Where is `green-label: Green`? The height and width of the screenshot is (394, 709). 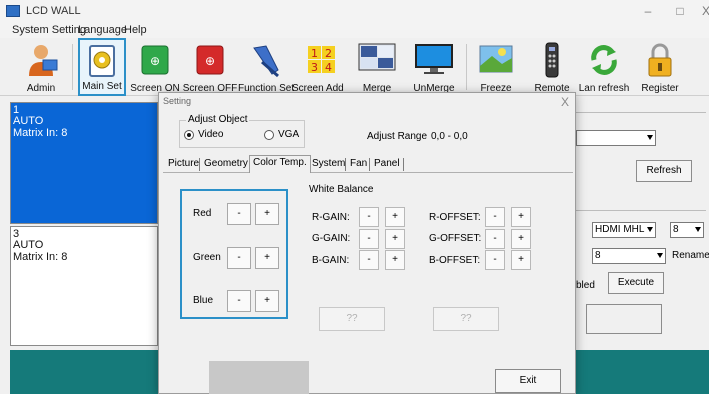
green-label: Green is located at coordinates (207, 257).